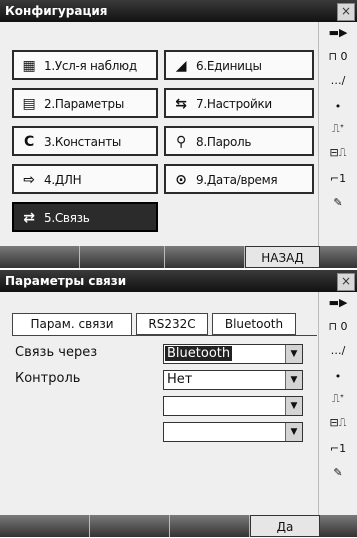 This screenshot has width=357, height=538. What do you see at coordinates (254, 324) in the screenshot?
I see `tab-bluetooth: Bluetooth` at bounding box center [254, 324].